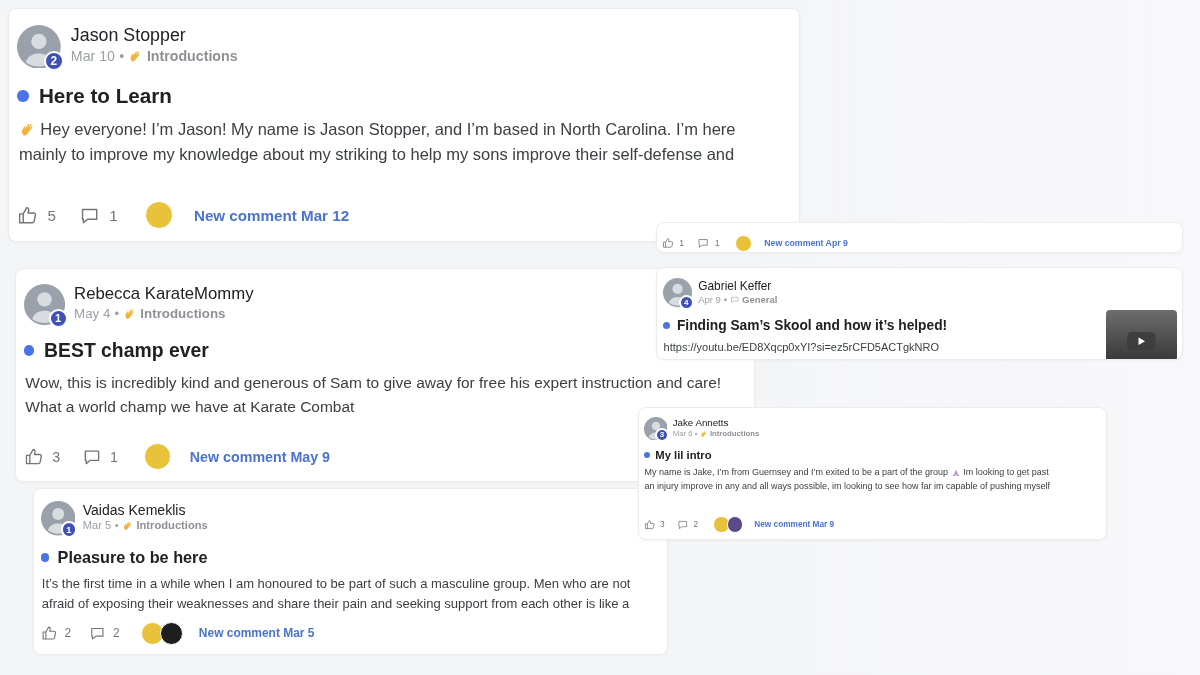  What do you see at coordinates (190, 406) in the screenshot?
I see `post-text: What a world champ we have at Karate Combat` at bounding box center [190, 406].